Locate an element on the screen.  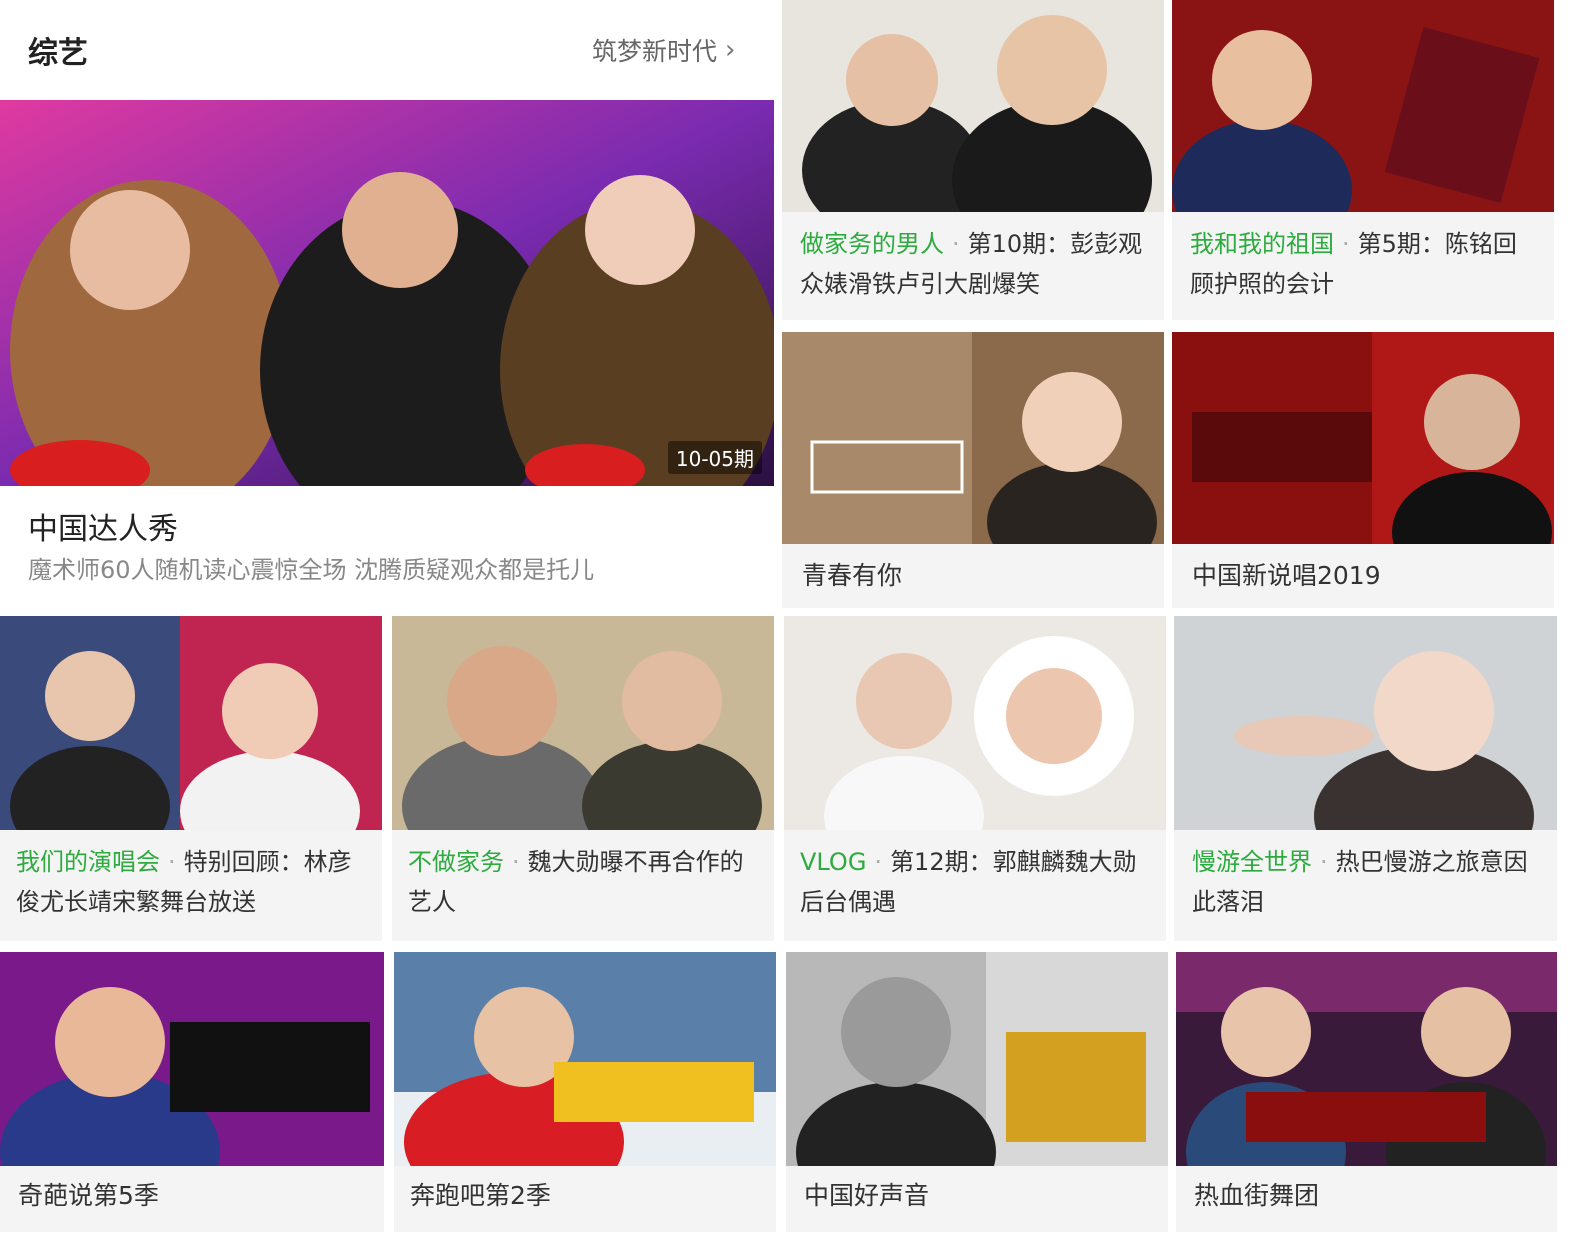
featured-title: 中国达人秀 is located at coordinates (103, 526).